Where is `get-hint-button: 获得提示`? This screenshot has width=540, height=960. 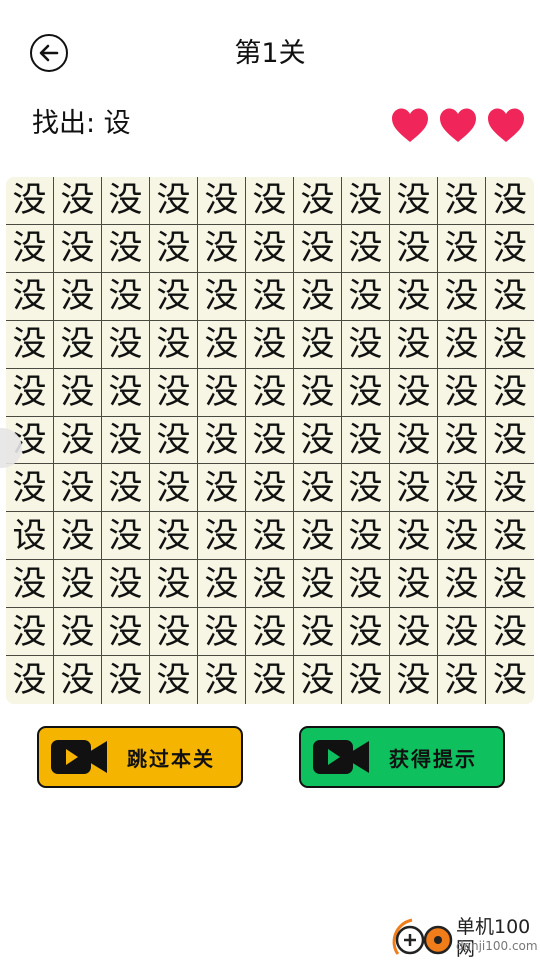 get-hint-button: 获得提示 is located at coordinates (402, 757).